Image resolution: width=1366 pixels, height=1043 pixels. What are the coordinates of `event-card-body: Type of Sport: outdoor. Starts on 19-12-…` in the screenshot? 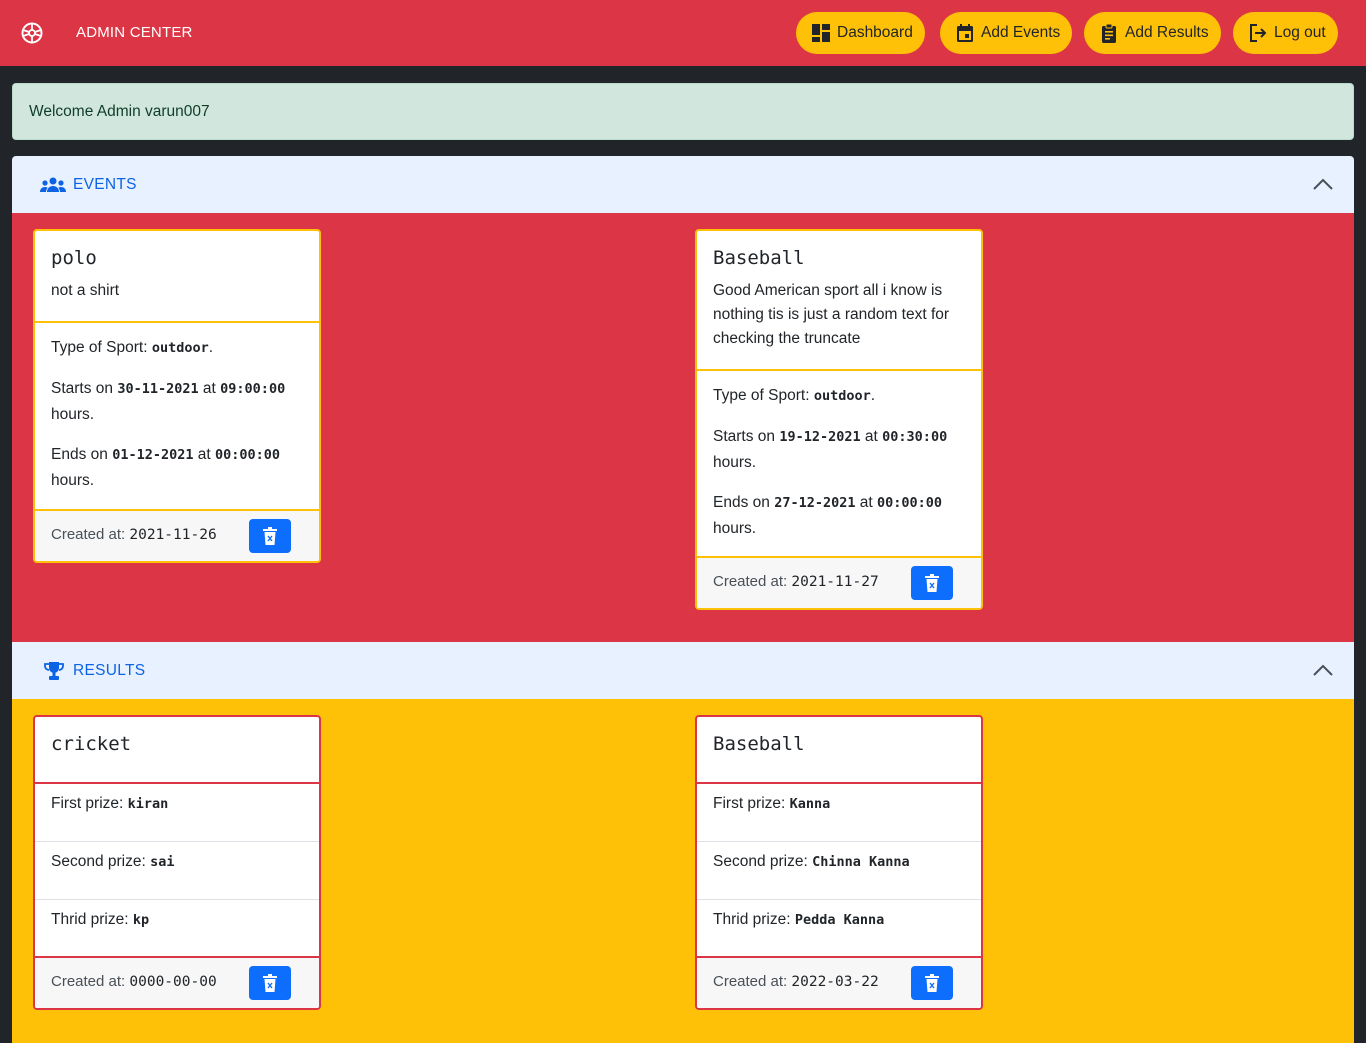 It's located at (839, 456).